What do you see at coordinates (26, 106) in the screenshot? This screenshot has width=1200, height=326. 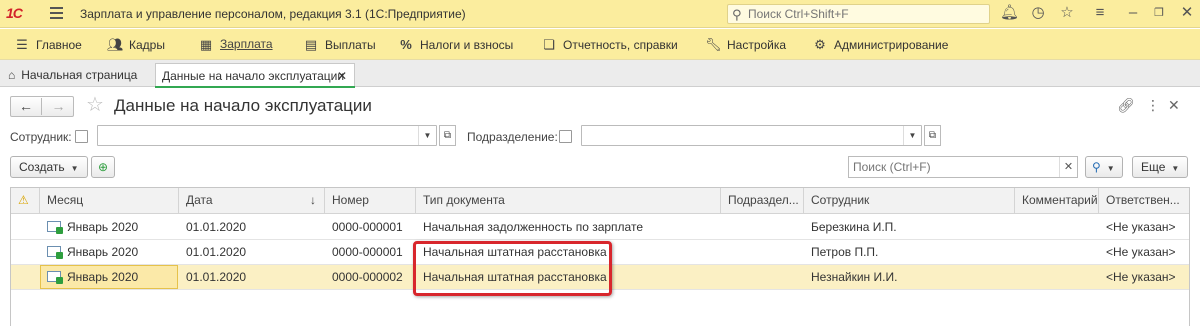 I see `back-arrow-icon: ←` at bounding box center [26, 106].